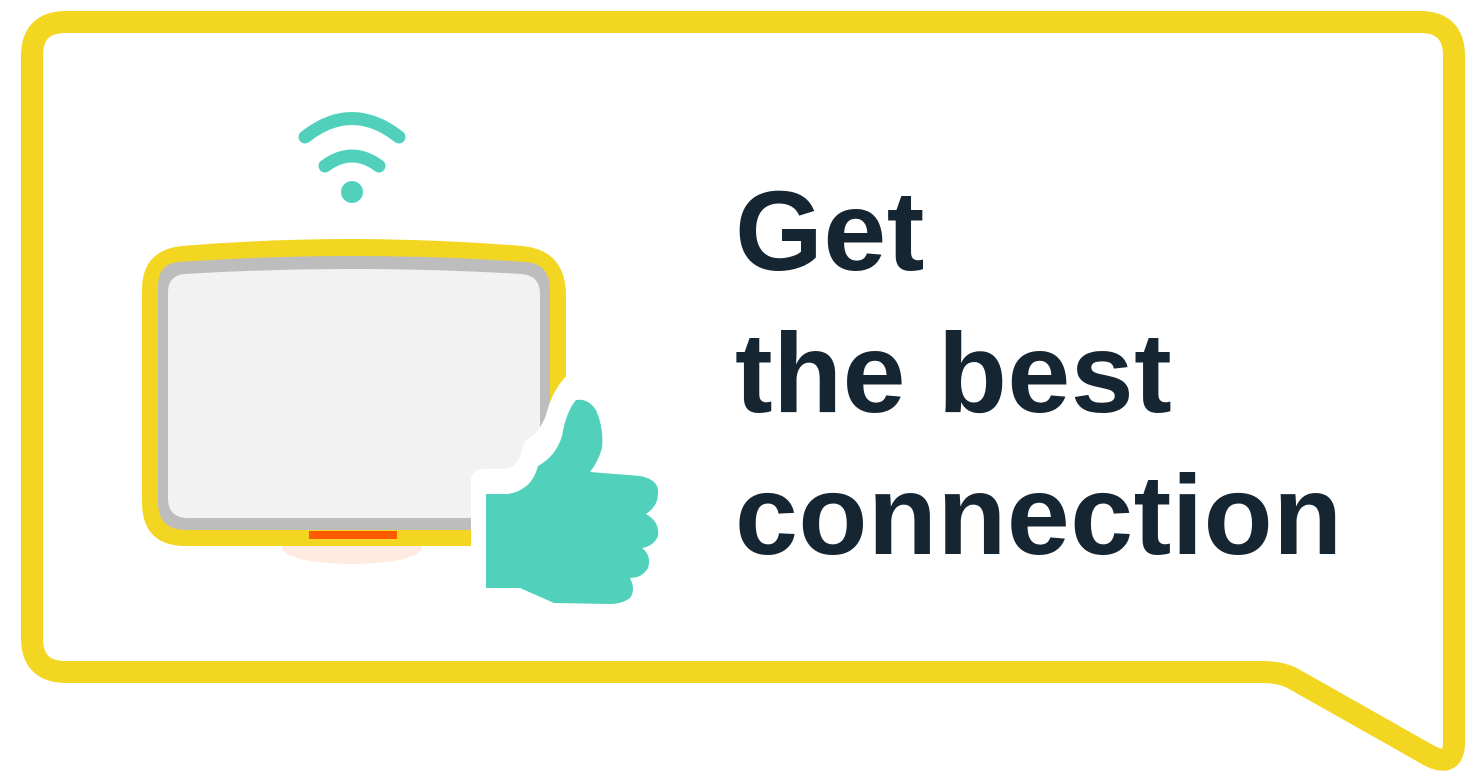  I want to click on status-indicator-light, so click(353, 535).